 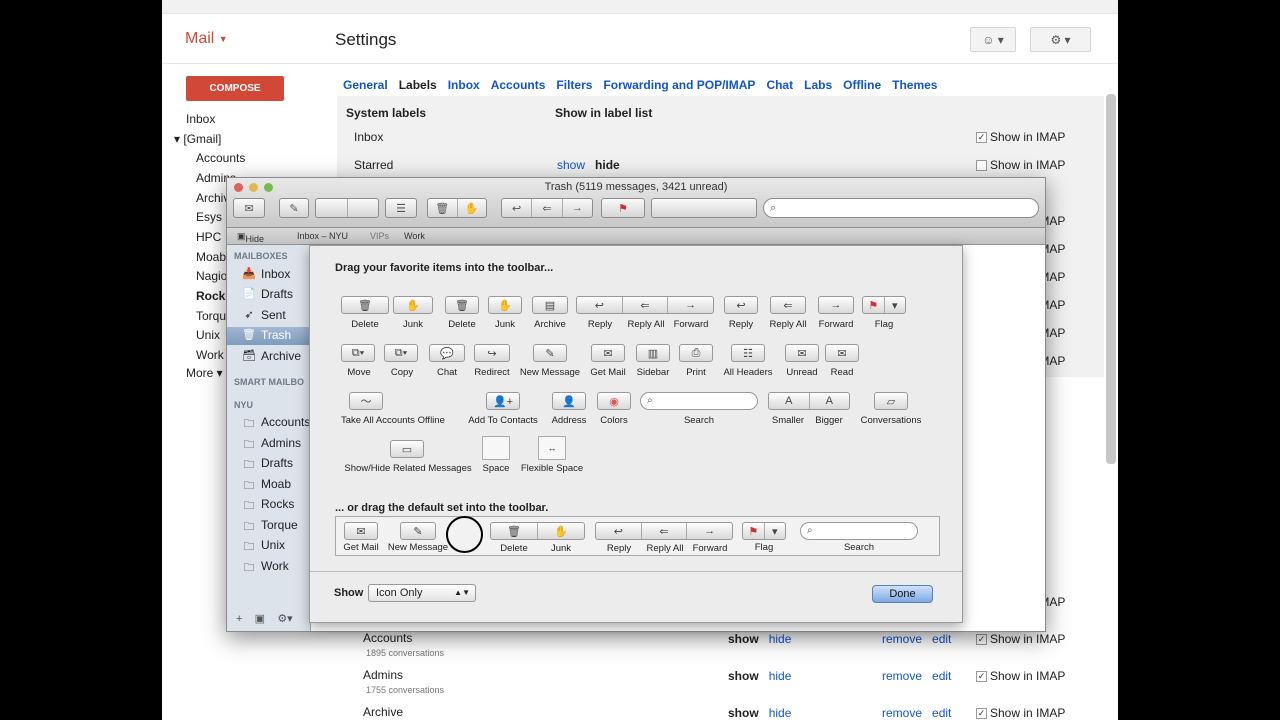 I want to click on show-photo-icon: ▣, so click(x=260, y=619).